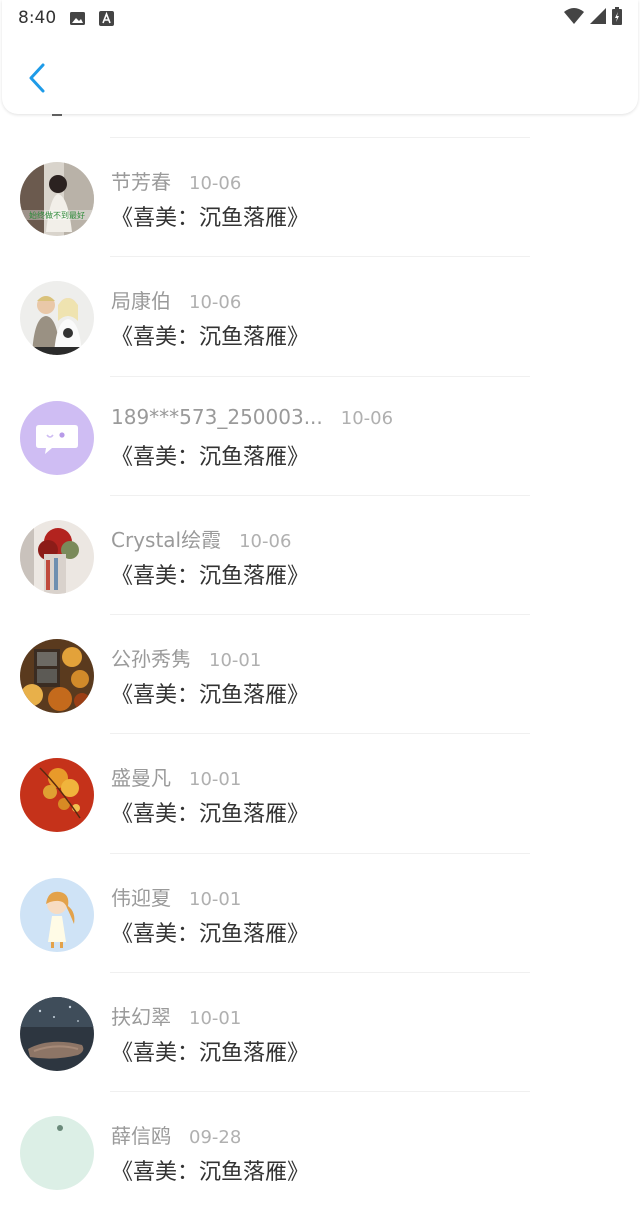 The width and height of the screenshot is (640, 1212). I want to click on battery-icon, so click(617, 18).